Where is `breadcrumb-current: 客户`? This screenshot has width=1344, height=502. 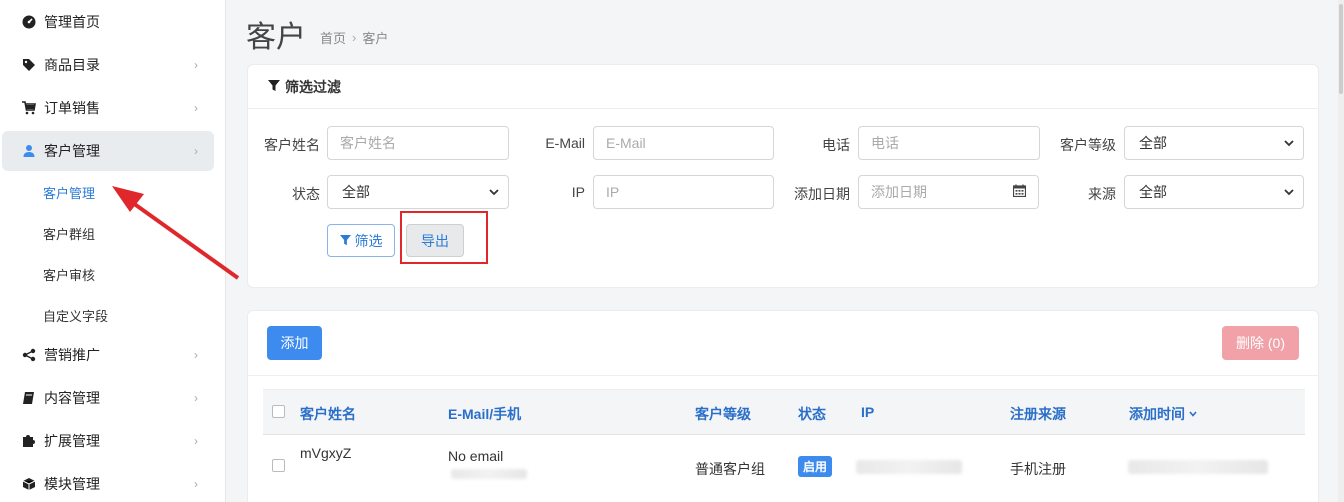 breadcrumb-current: 客户 is located at coordinates (375, 38).